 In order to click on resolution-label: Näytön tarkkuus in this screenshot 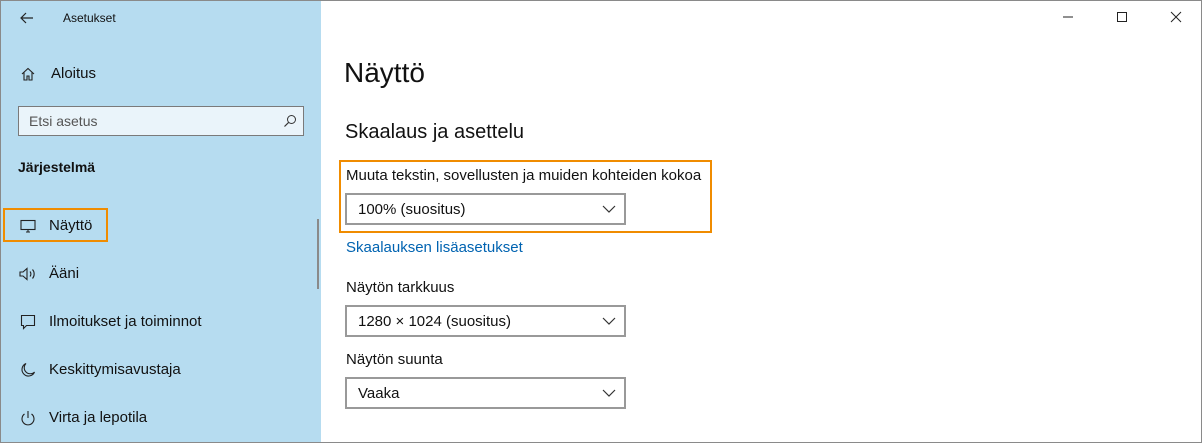, I will do `click(400, 287)`.